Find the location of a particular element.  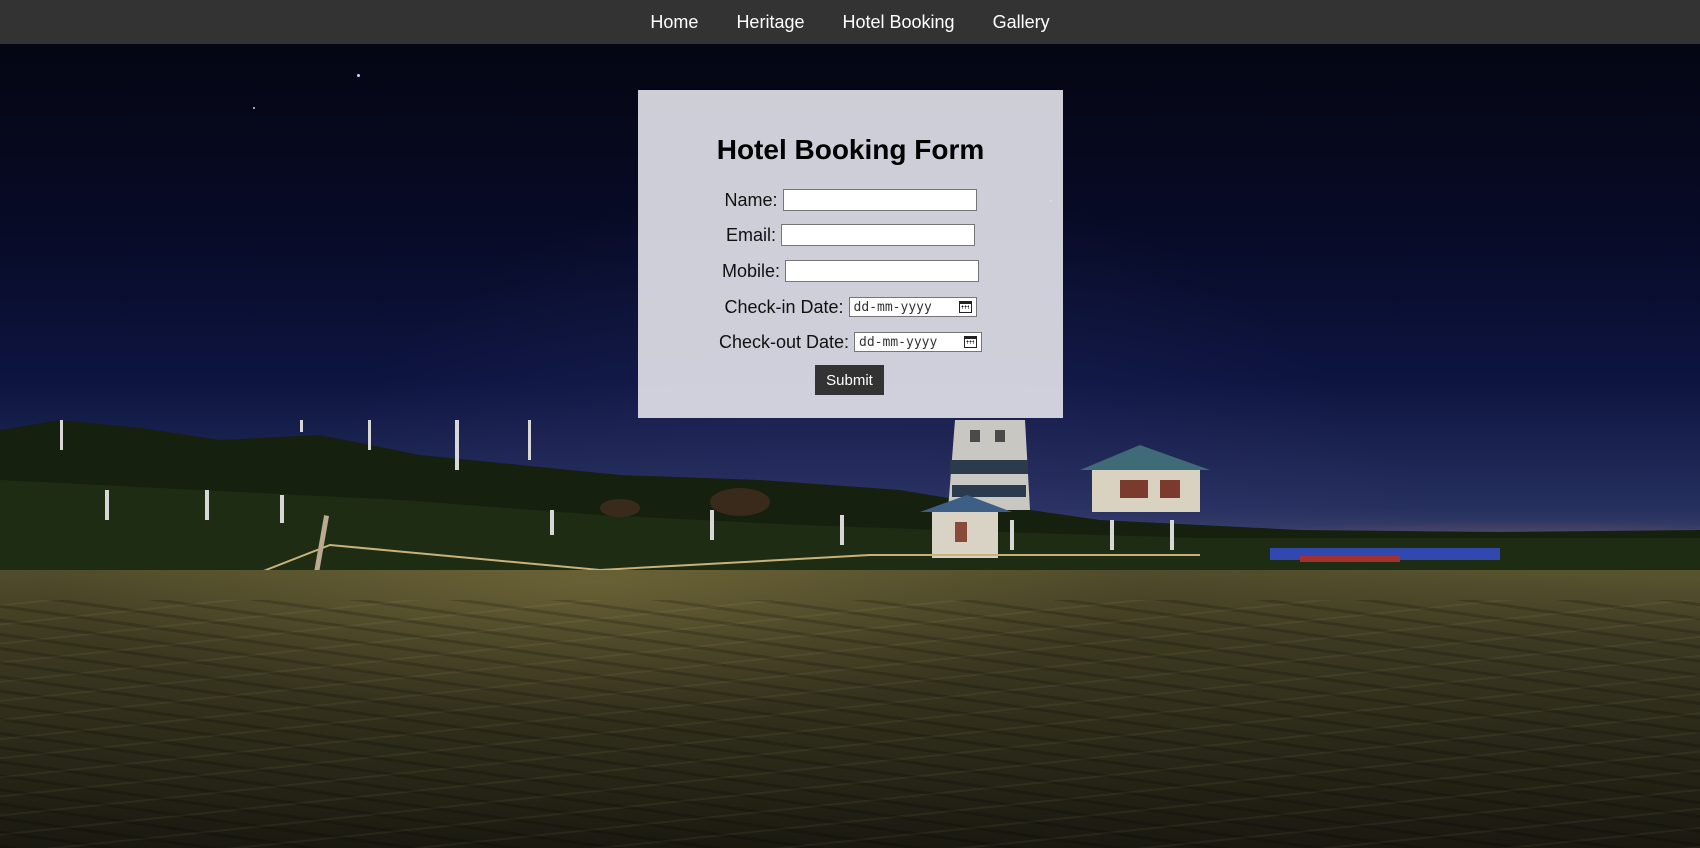

nav-hotel-booking: Hotel Booking is located at coordinates (898, 22).